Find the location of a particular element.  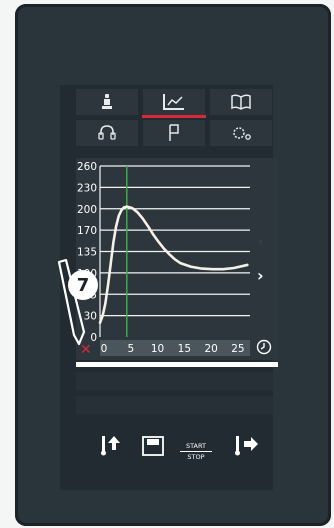

probe-up-icon is located at coordinates (110, 446).